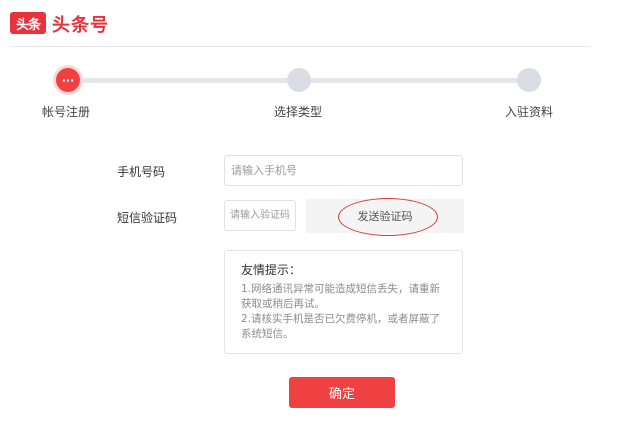  I want to click on step-dot-profile, so click(529, 80).